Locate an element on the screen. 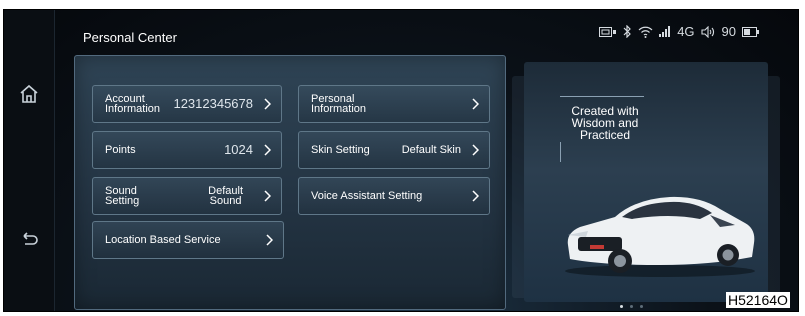  points-label: Points is located at coordinates (120, 150).